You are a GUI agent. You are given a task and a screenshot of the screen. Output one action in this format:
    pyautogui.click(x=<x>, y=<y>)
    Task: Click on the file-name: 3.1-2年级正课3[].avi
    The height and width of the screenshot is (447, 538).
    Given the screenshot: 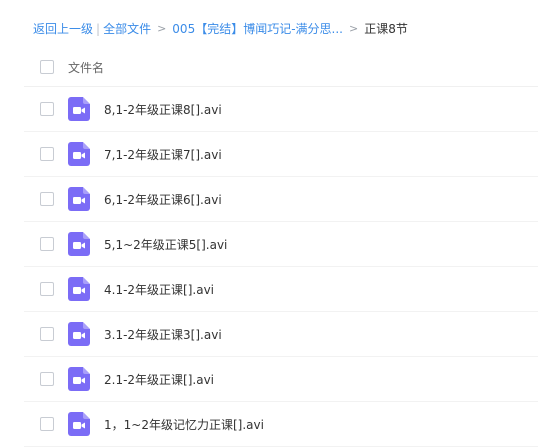 What is the action you would take?
    pyautogui.click(x=163, y=334)
    